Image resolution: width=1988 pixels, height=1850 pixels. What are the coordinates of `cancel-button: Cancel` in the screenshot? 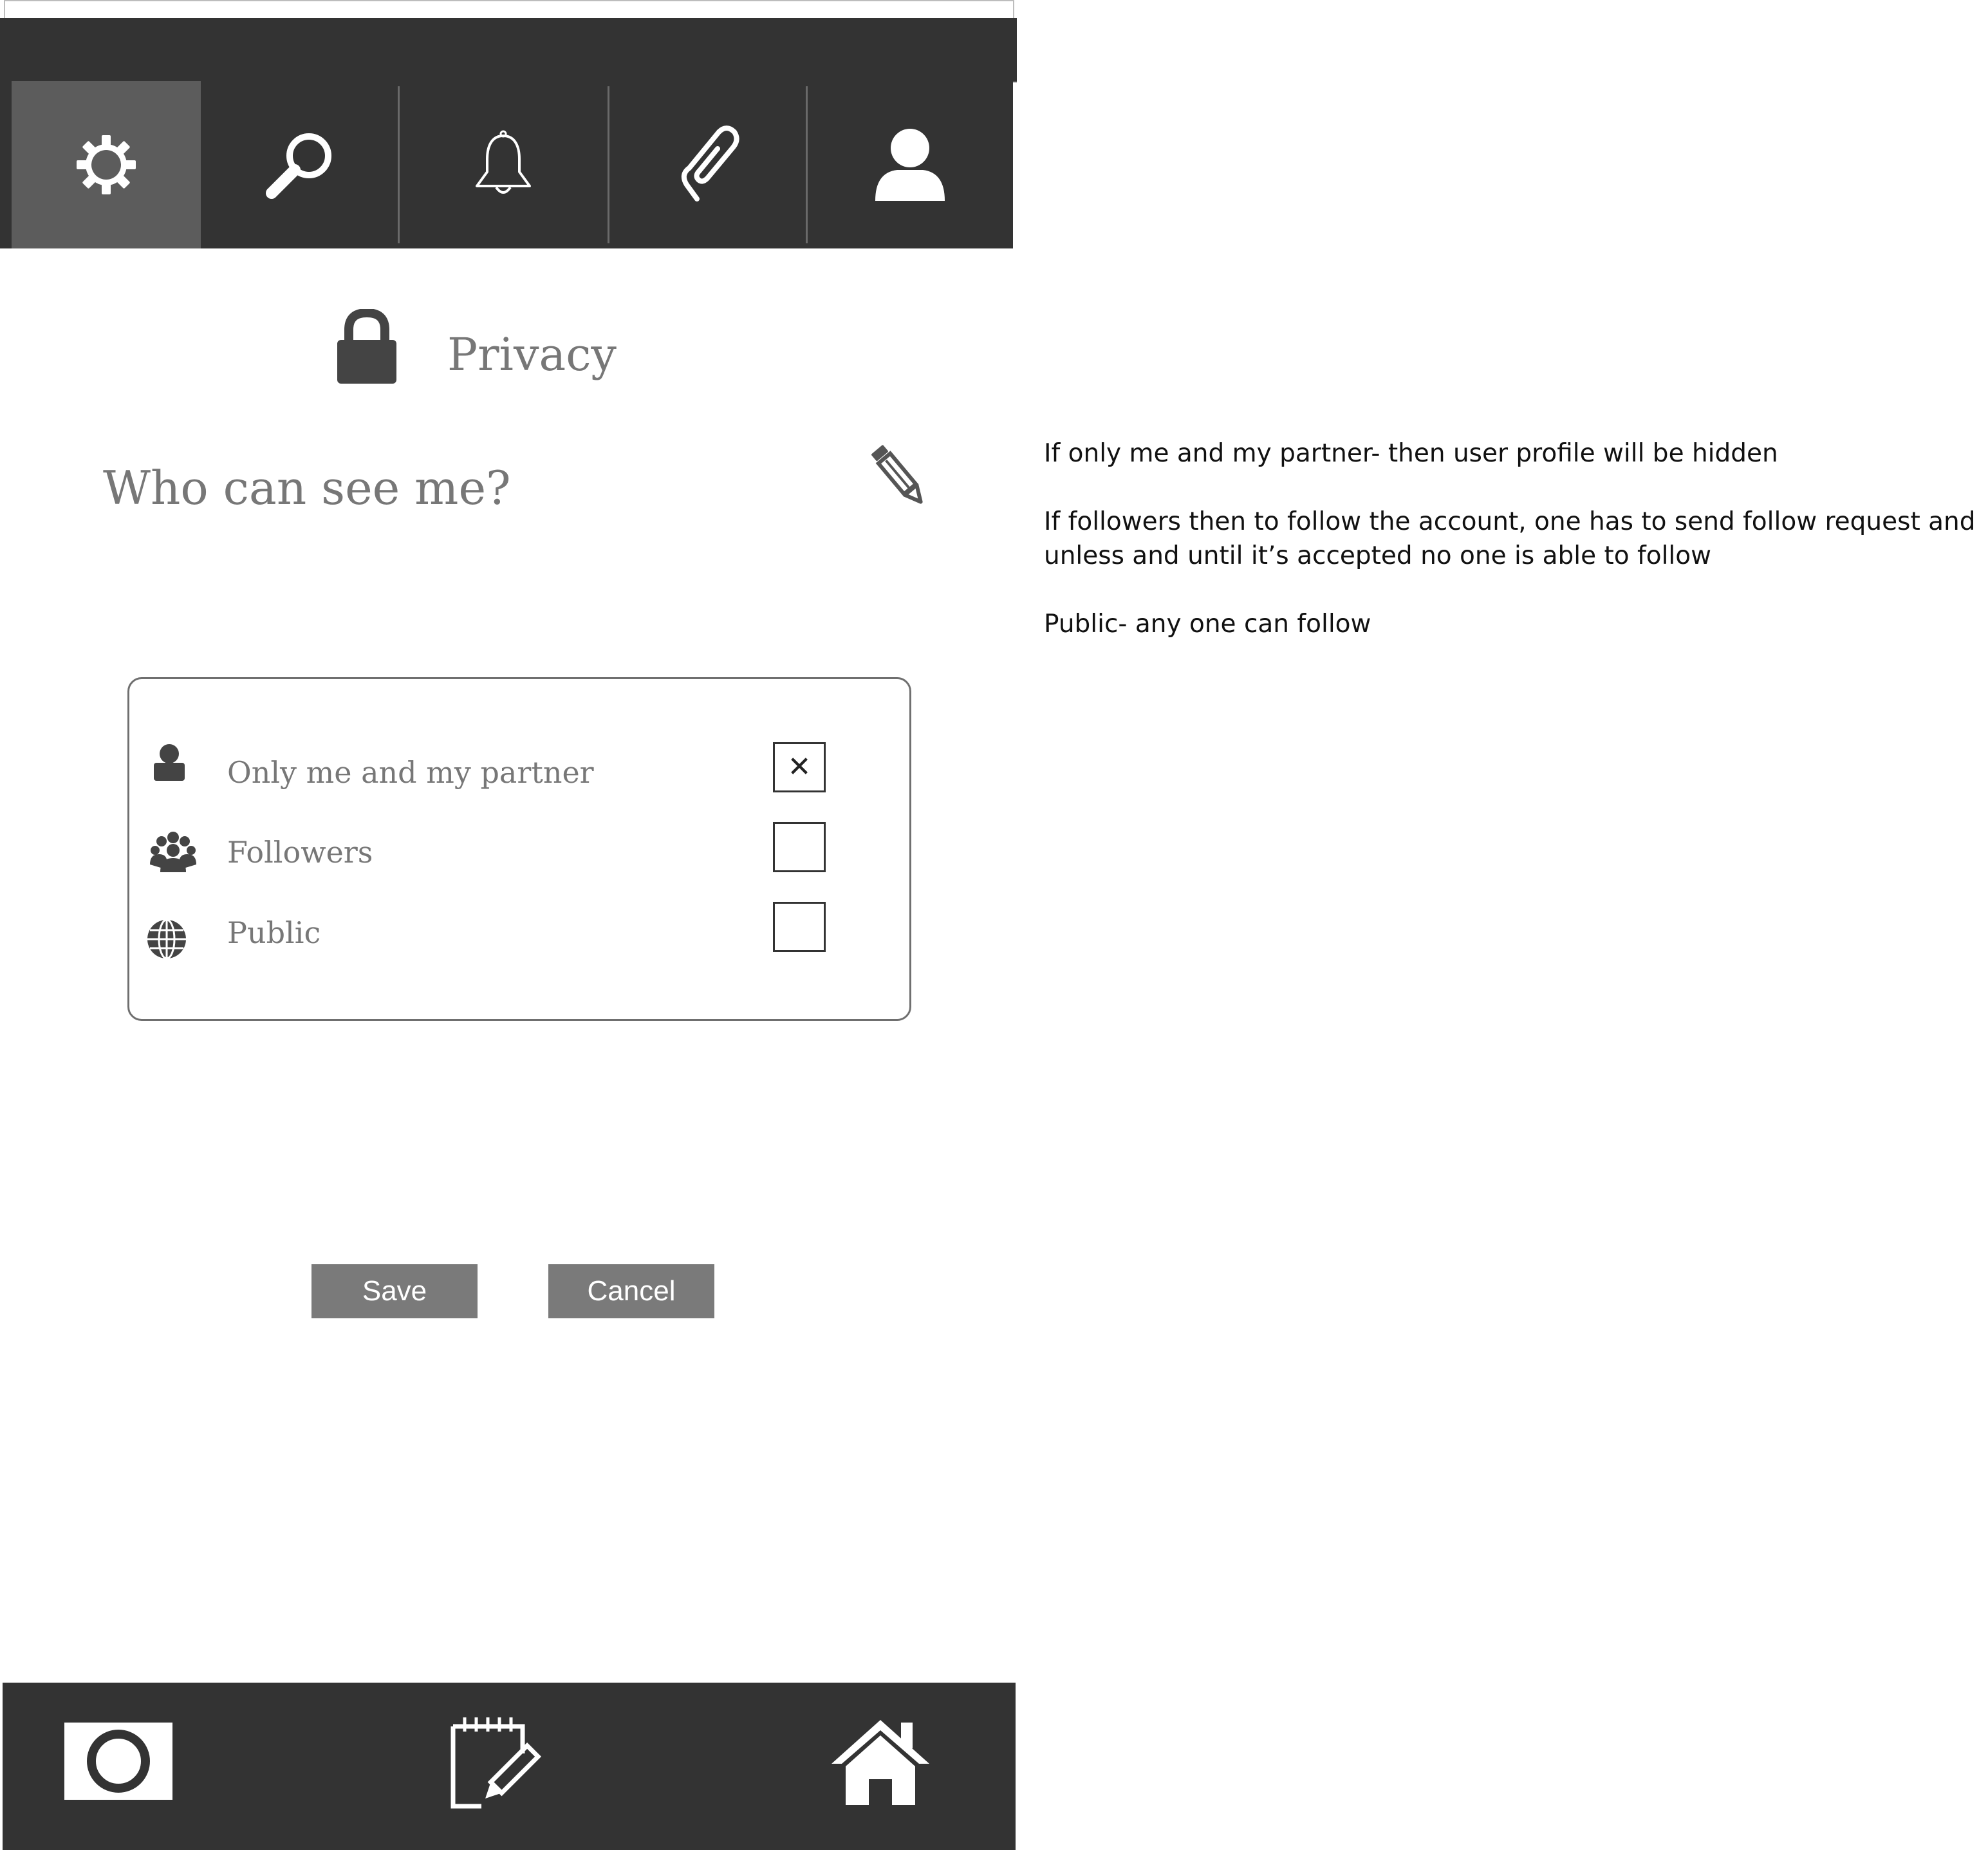 It's located at (631, 1291).